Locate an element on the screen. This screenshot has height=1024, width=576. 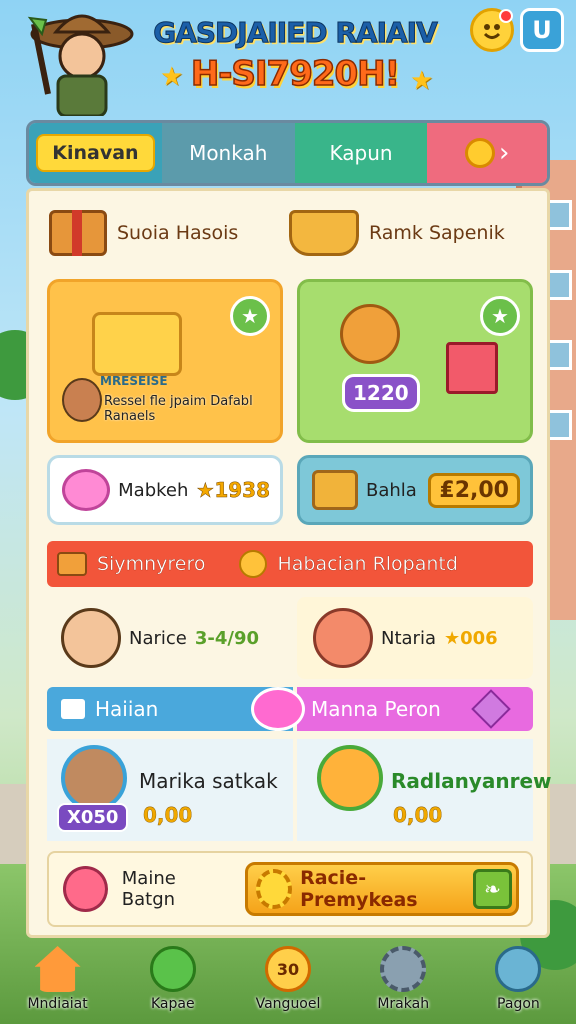
promo-card: Maine Batgn Racie- Premykeas ❧ is located at coordinates (290, 889).